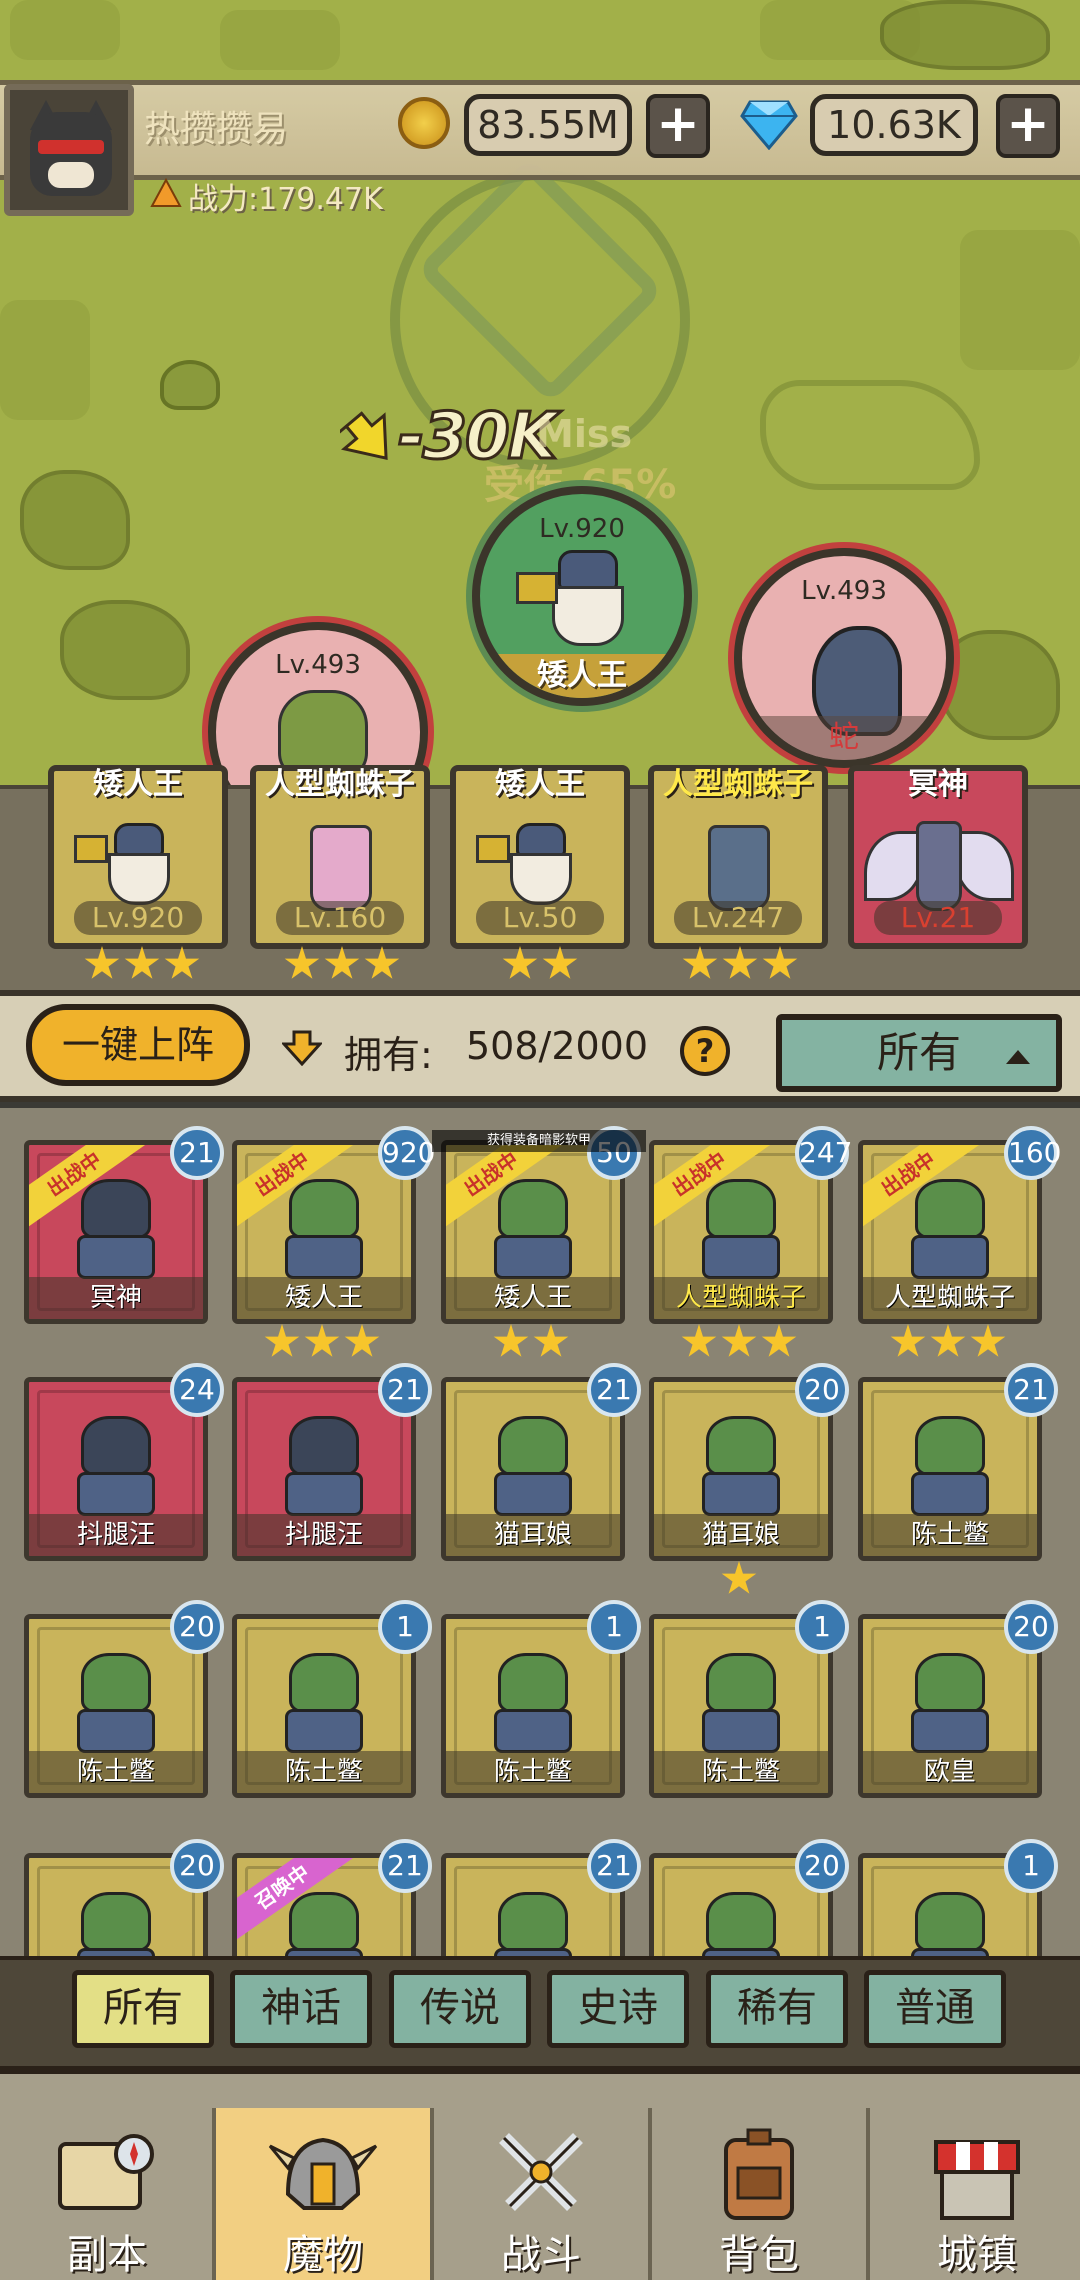 This screenshot has width=1080, height=2280. Describe the element at coordinates (759, 2255) in the screenshot. I see `nav-label: 背包` at that location.